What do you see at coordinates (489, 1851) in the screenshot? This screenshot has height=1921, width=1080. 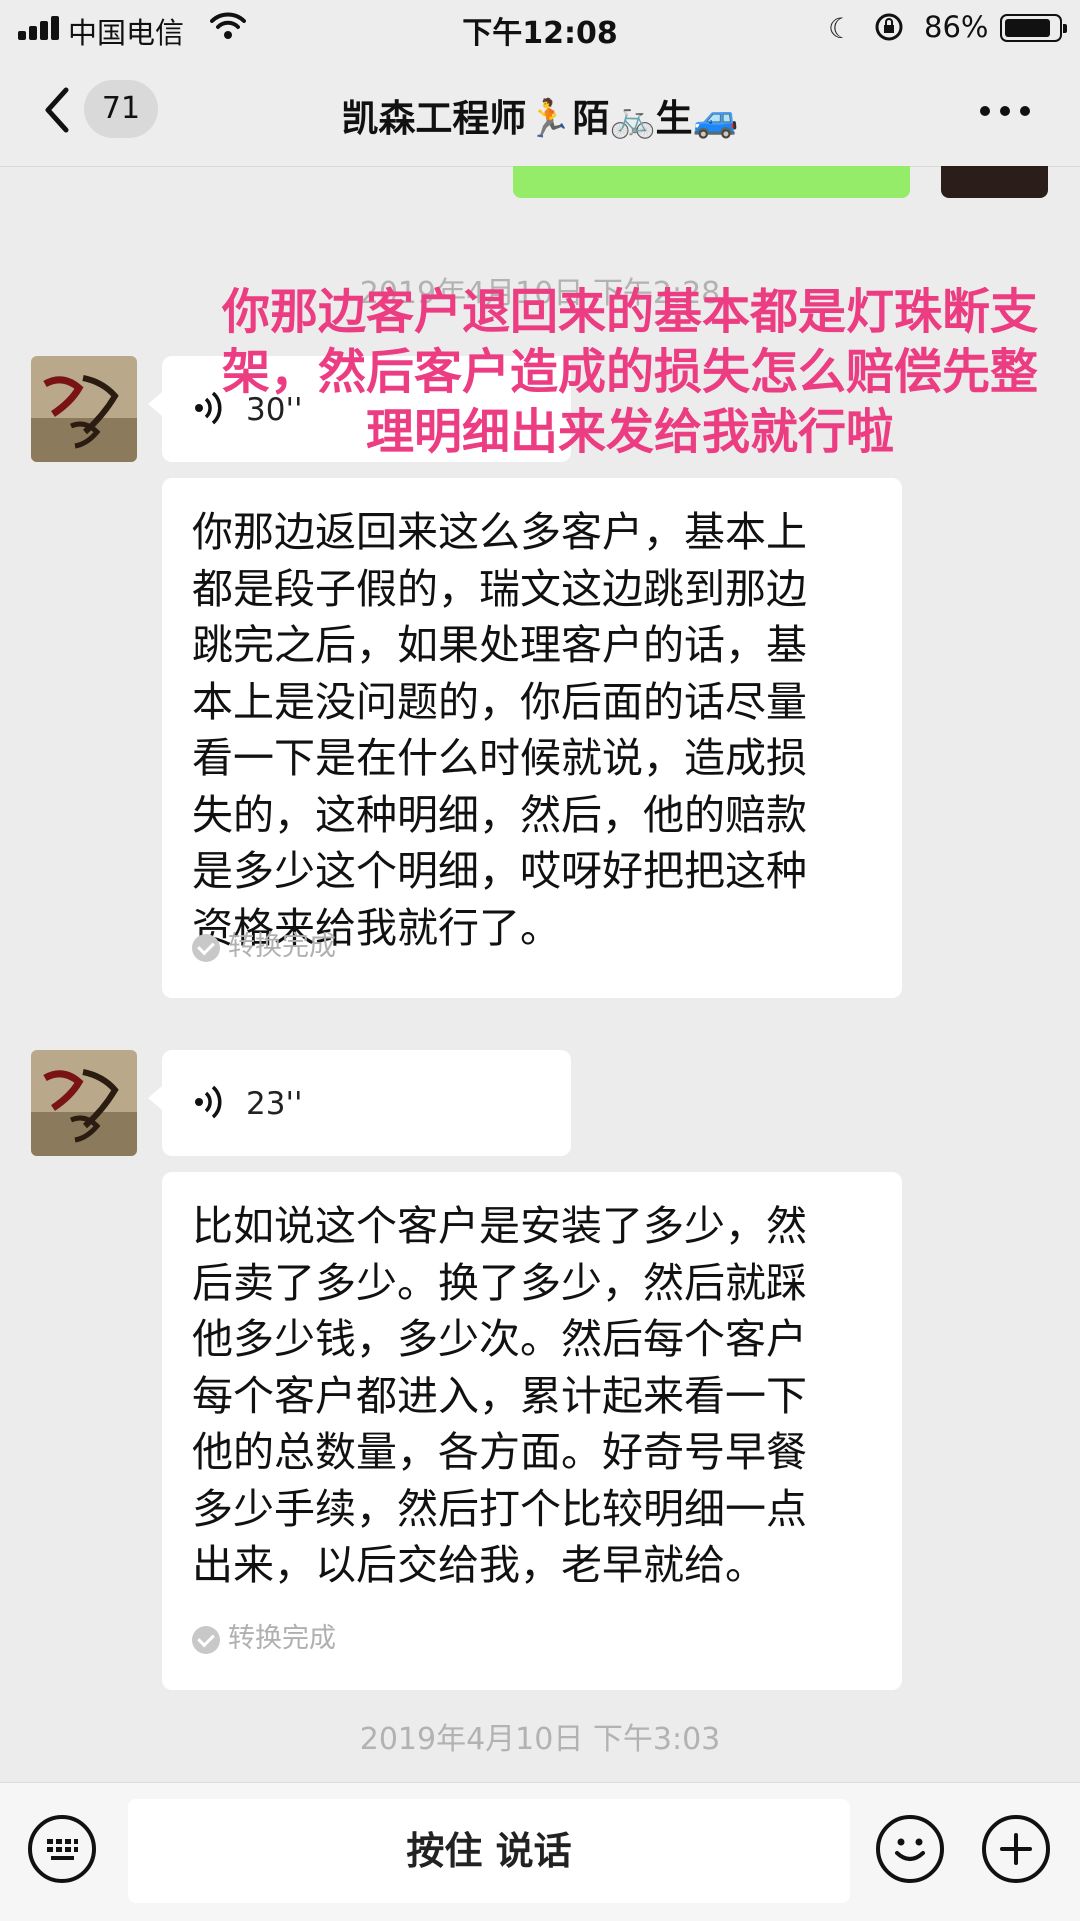 I see `hold-to-talk-button: 按住 说话` at bounding box center [489, 1851].